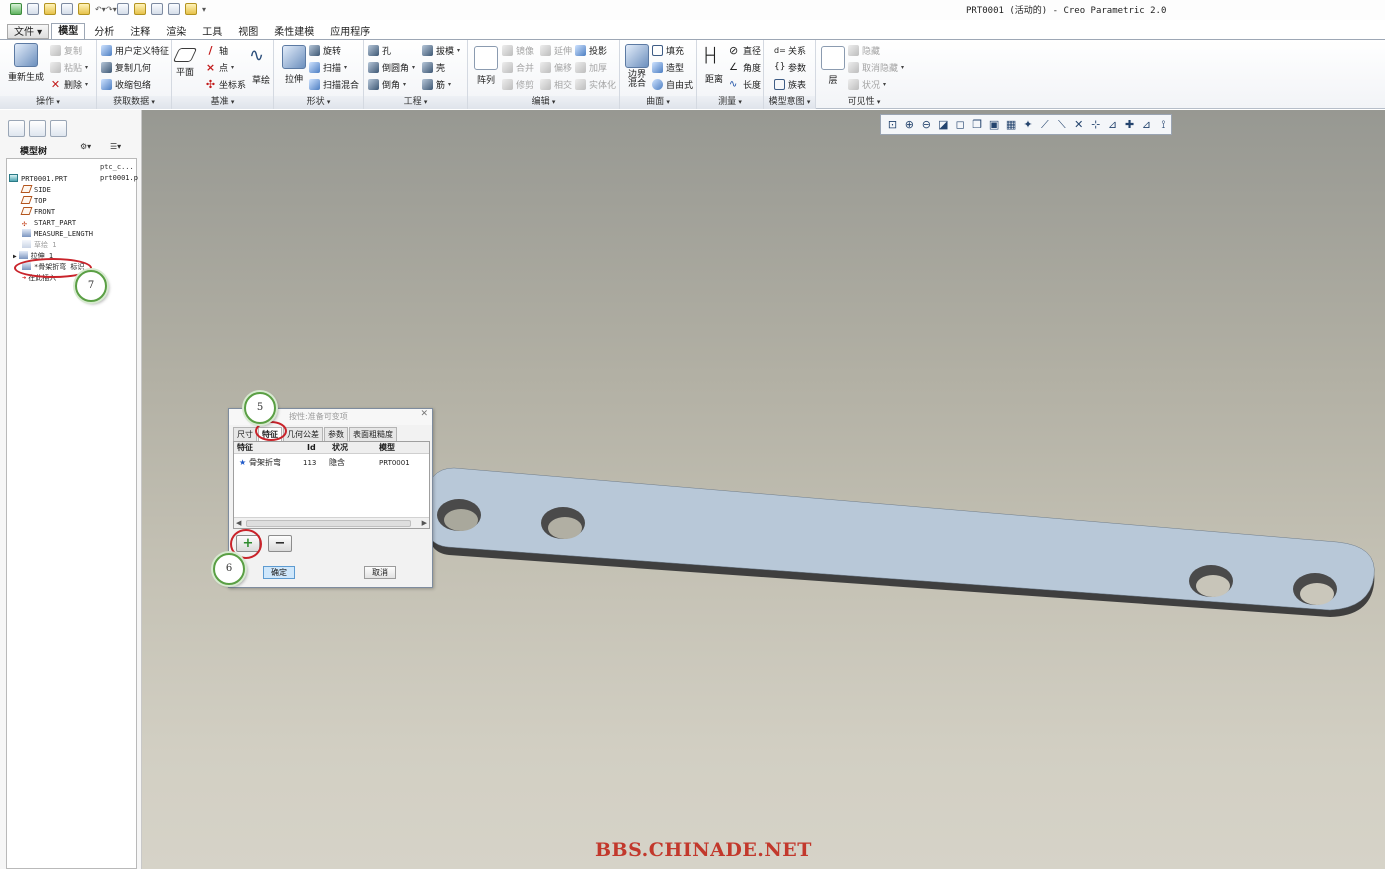 Image resolution: width=1385 pixels, height=869 pixels. What do you see at coordinates (668, 50) in the screenshot?
I see `fill-button: 填充` at bounding box center [668, 50].